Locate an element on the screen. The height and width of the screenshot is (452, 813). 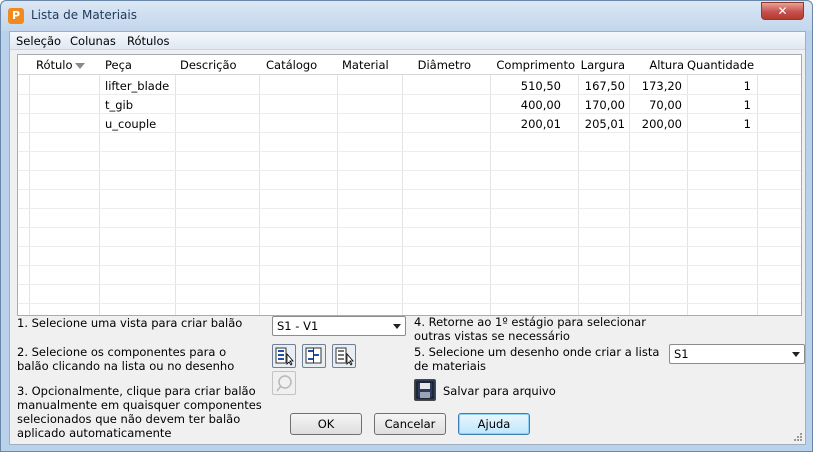
col-header-catalogo: Catálogo is located at coordinates (291, 65).